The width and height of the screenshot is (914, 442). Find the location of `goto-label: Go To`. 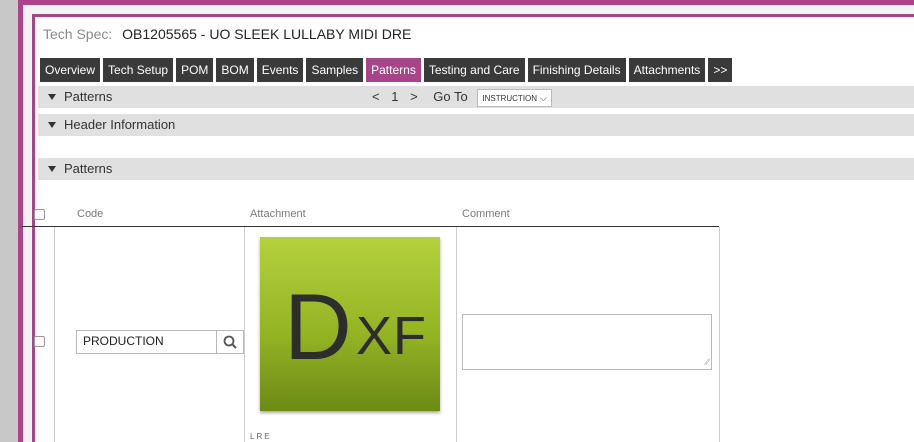

goto-label: Go To is located at coordinates (450, 96).